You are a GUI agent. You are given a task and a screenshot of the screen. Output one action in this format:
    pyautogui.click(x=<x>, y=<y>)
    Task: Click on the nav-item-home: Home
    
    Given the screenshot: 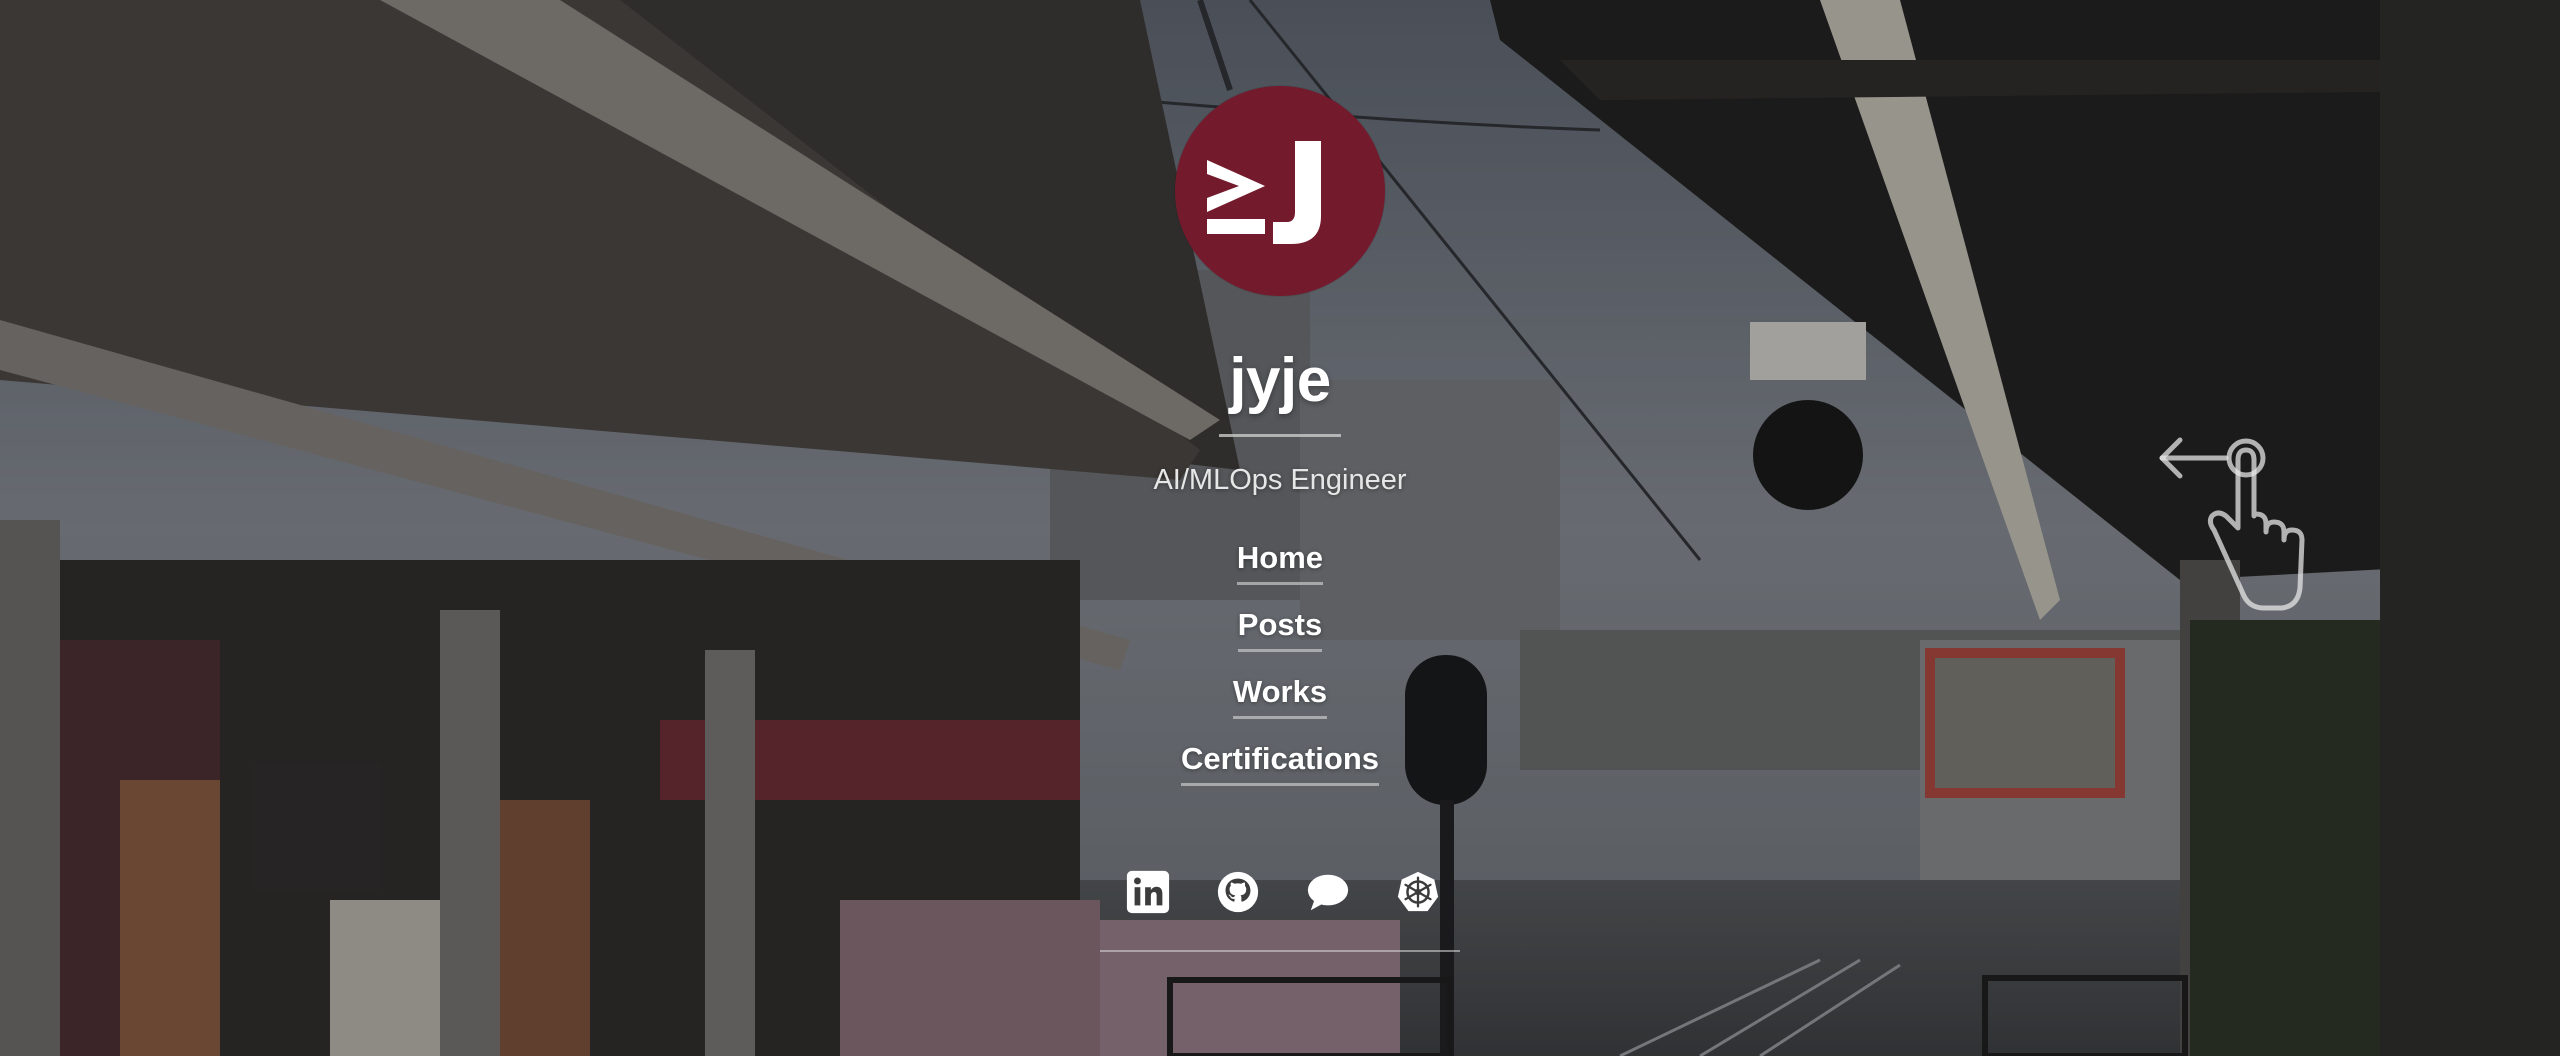 What is the action you would take?
    pyautogui.click(x=1280, y=561)
    